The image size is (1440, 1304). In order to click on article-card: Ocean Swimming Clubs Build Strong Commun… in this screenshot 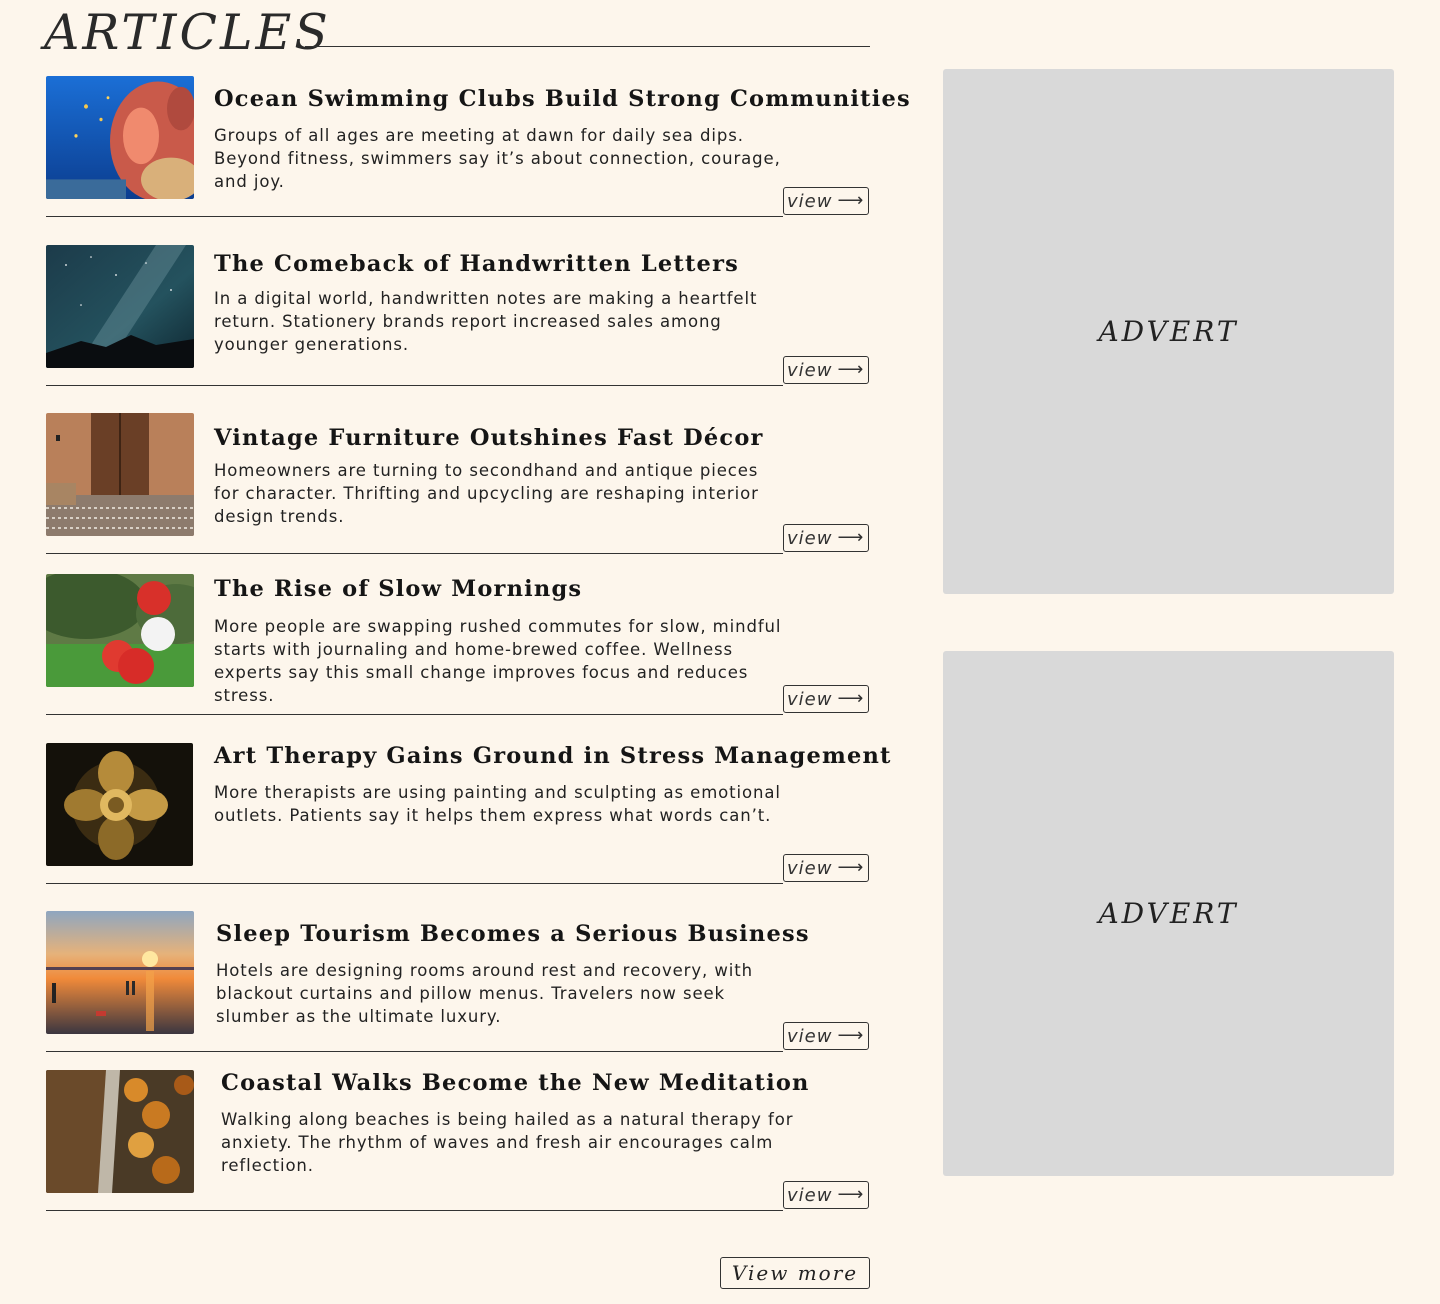, I will do `click(478, 151)`.